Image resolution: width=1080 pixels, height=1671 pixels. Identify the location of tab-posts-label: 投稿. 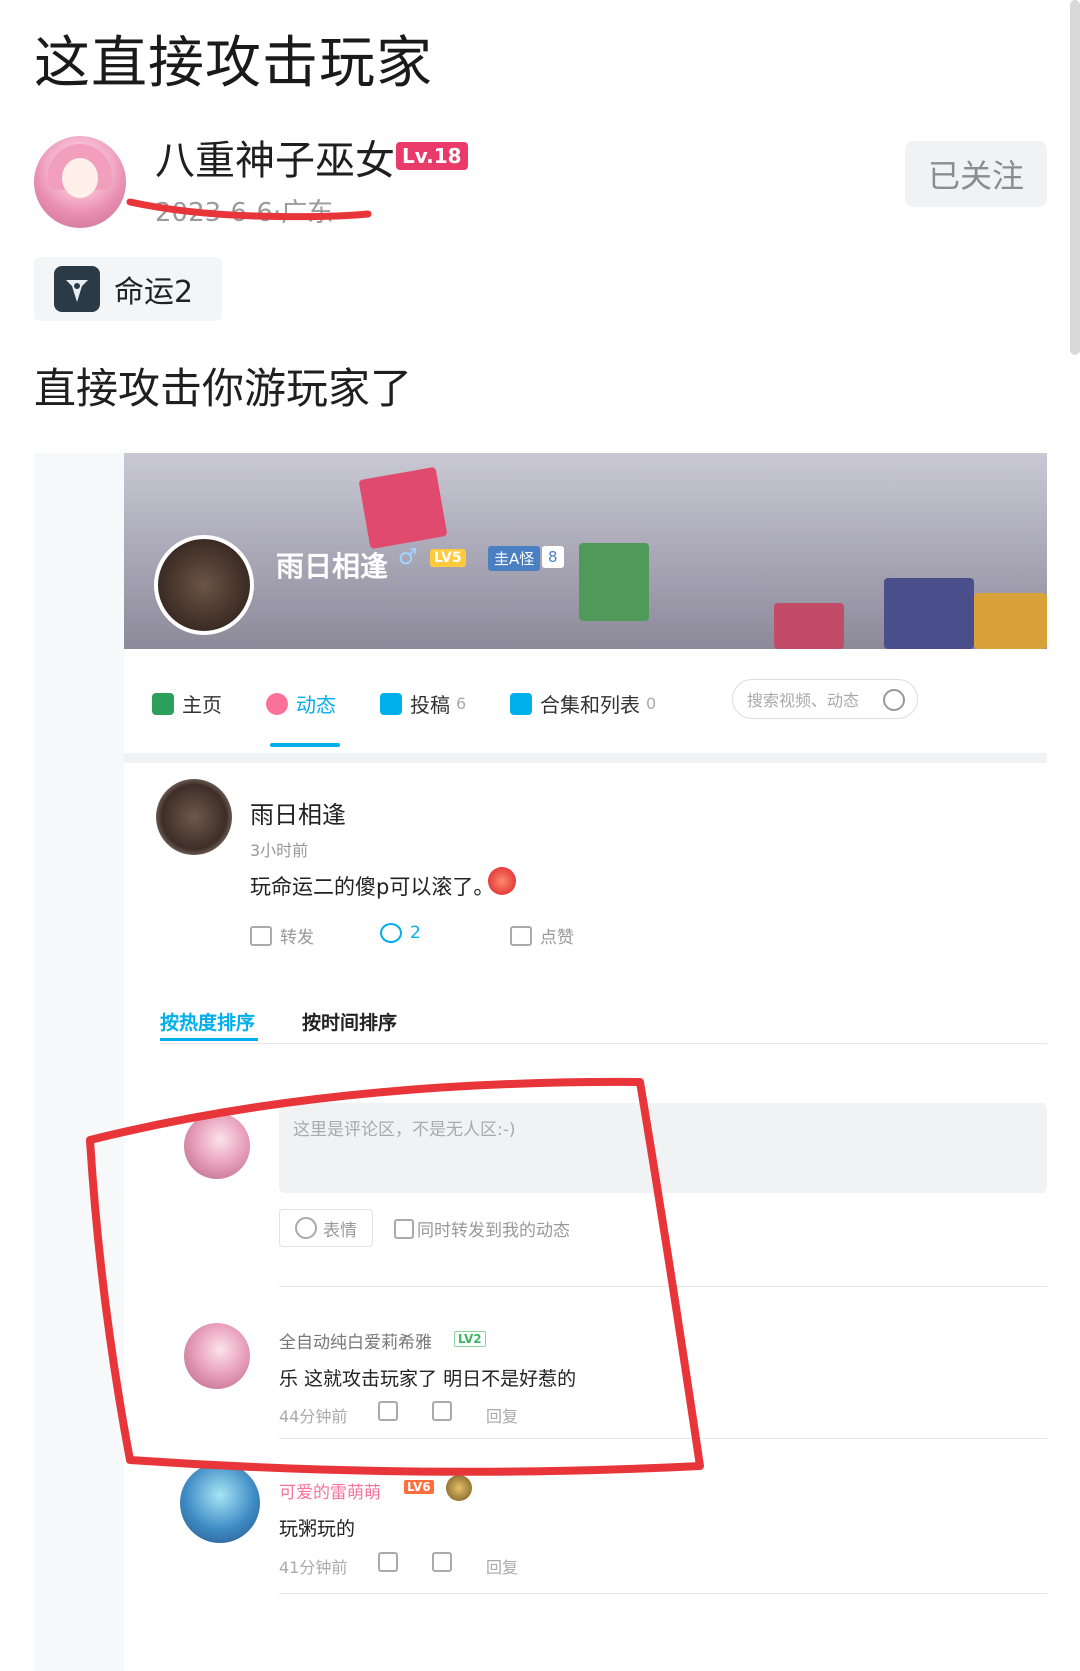
(430, 705).